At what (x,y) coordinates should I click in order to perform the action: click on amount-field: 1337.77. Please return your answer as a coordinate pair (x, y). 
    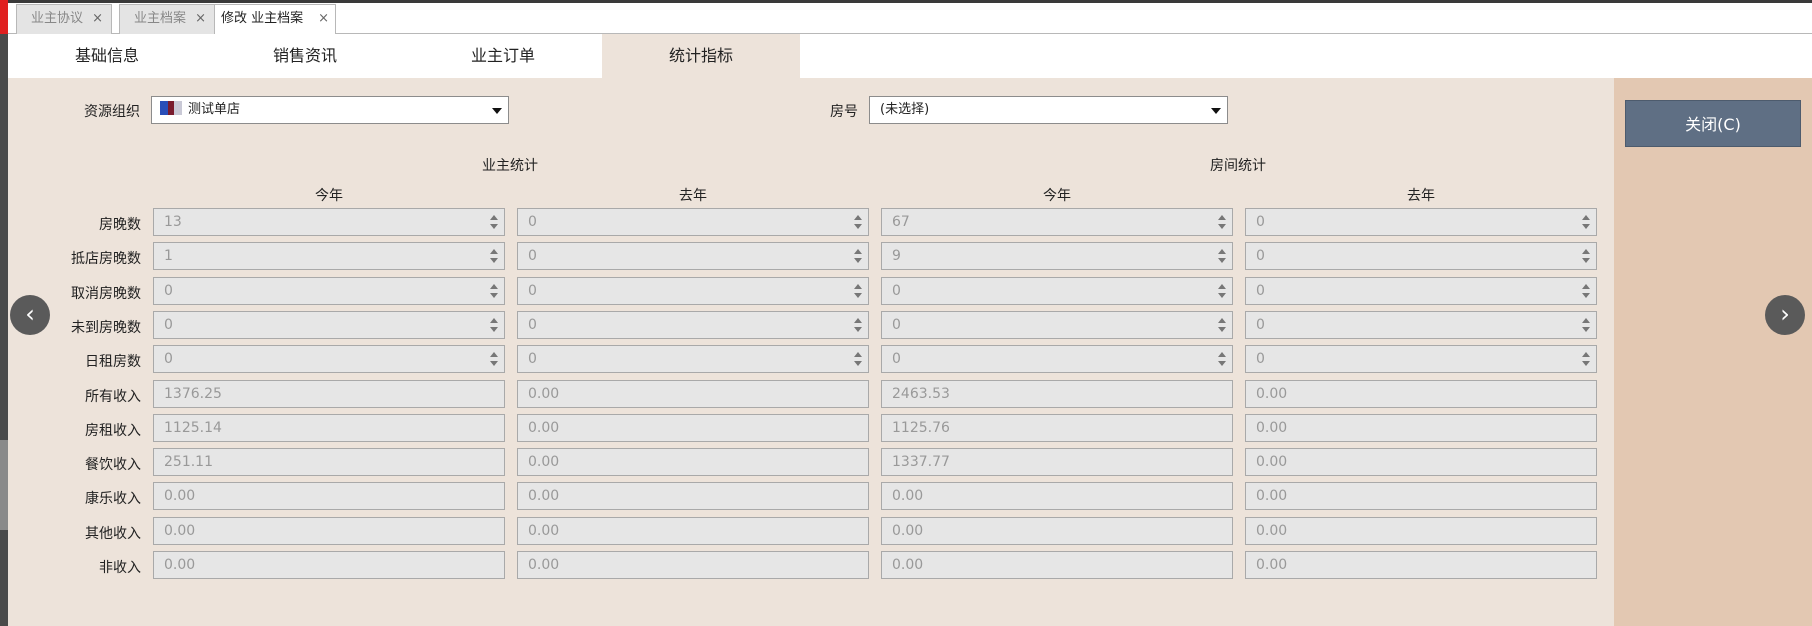
    Looking at the image, I should click on (1057, 462).